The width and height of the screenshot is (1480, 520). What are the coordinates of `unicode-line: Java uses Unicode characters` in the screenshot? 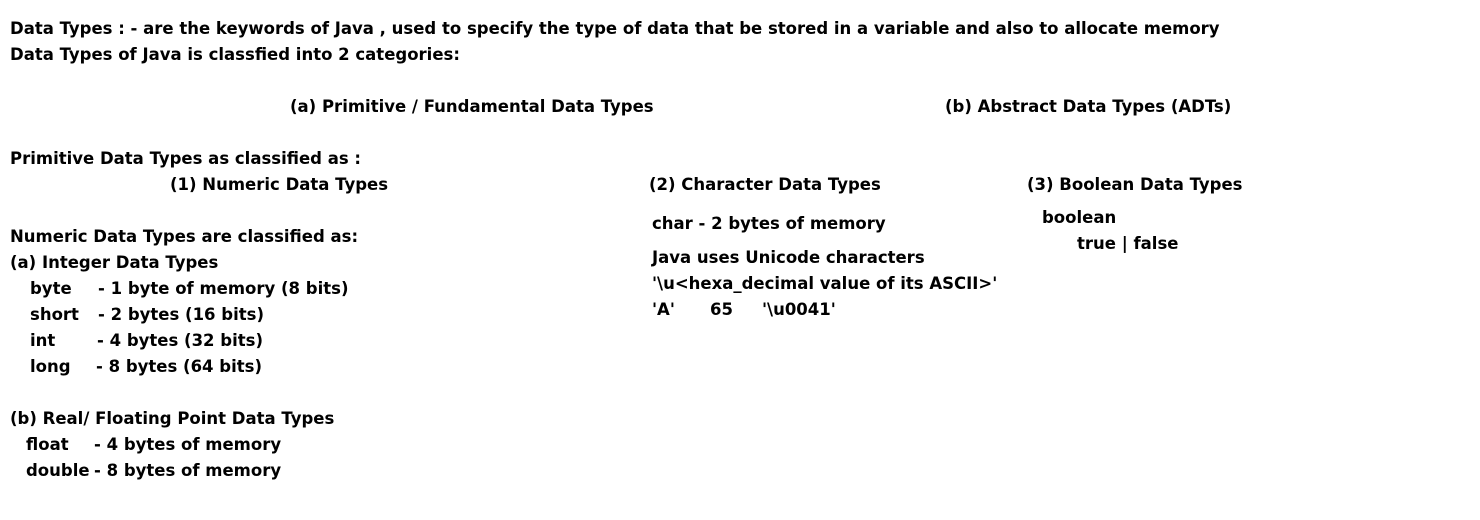 It's located at (788, 257).